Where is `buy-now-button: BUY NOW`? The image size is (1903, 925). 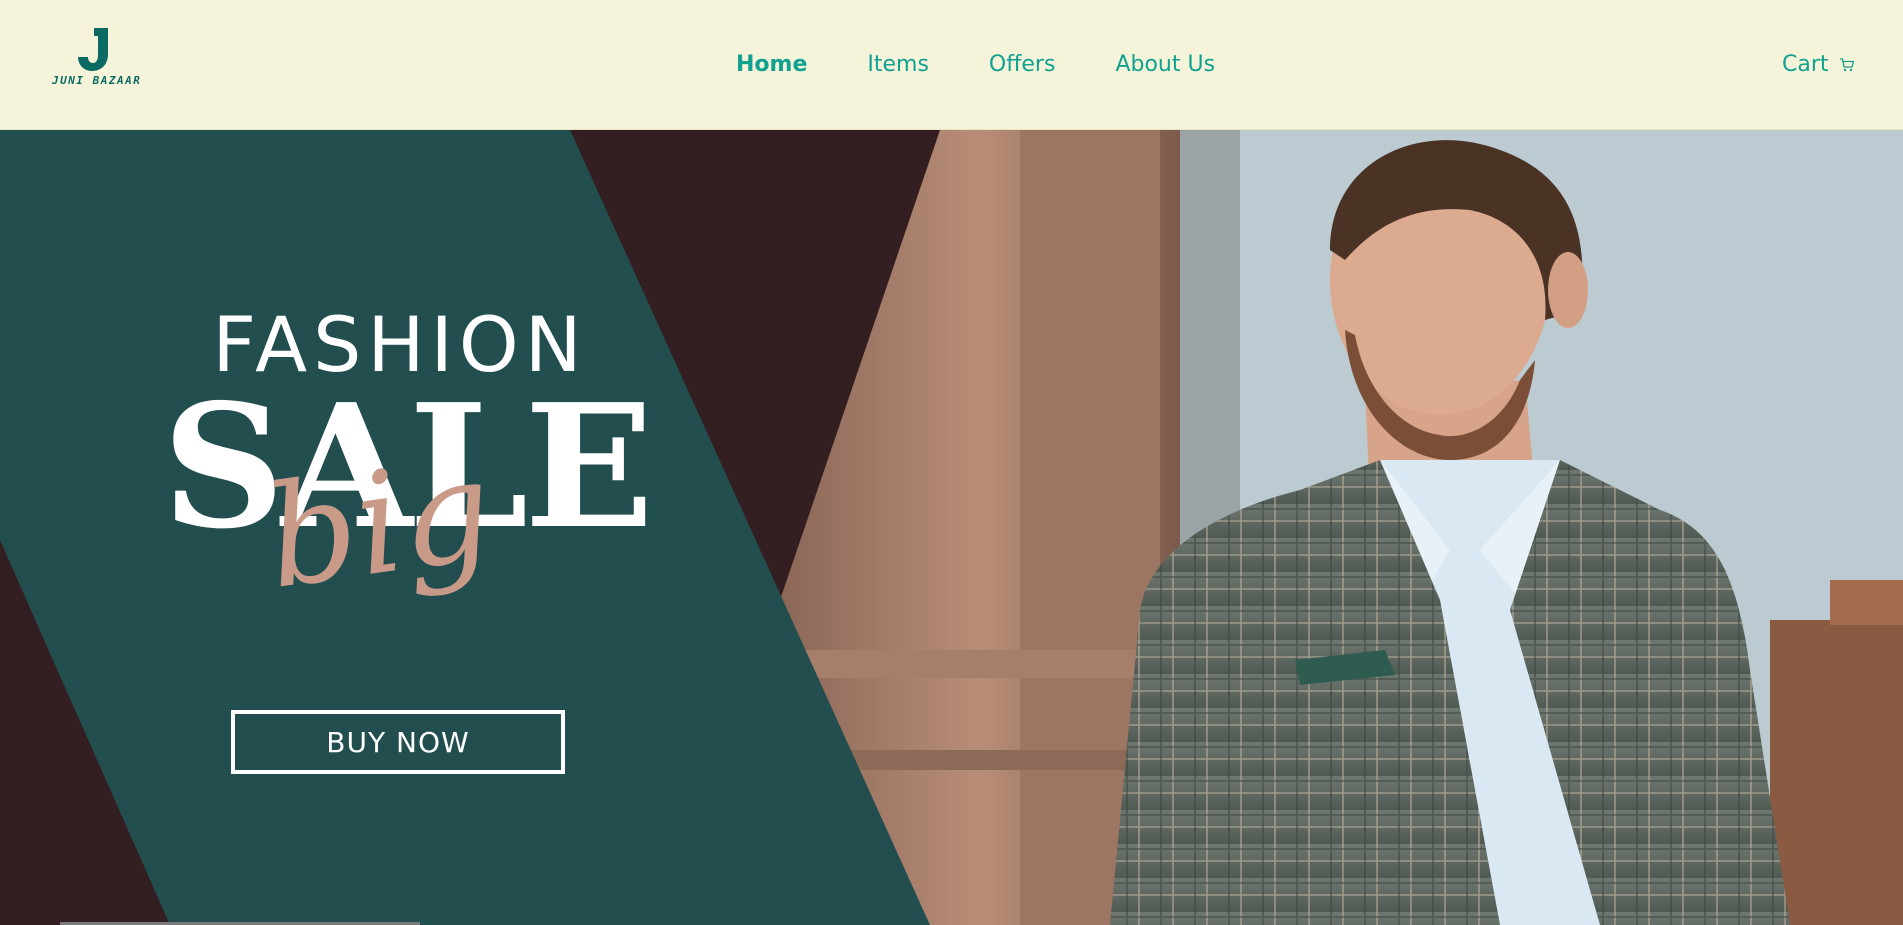 buy-now-button: BUY NOW is located at coordinates (398, 742).